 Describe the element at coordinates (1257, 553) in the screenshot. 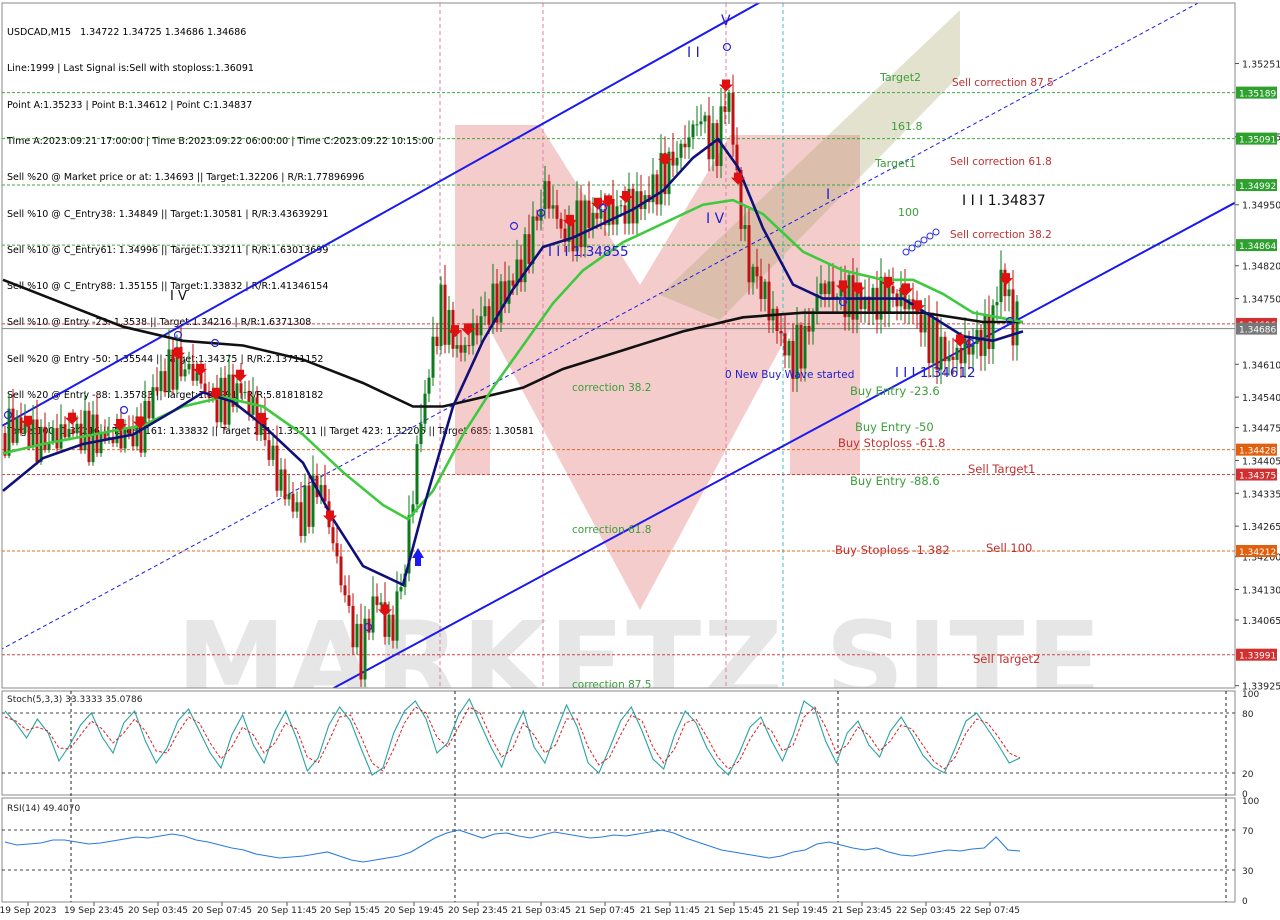

I see `price-marker-label: 1.34212` at that location.